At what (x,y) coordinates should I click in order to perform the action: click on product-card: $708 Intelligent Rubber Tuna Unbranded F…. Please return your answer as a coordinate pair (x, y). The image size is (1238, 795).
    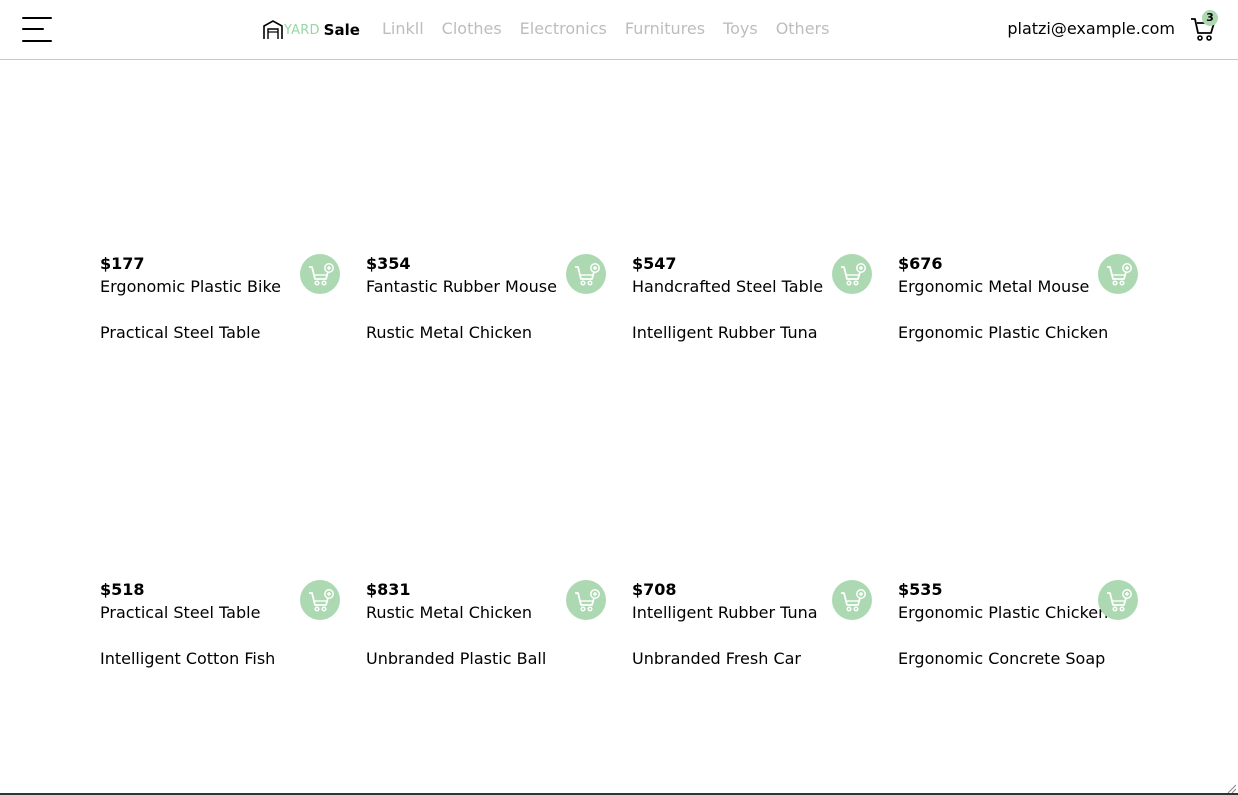
    Looking at the image, I should click on (752, 559).